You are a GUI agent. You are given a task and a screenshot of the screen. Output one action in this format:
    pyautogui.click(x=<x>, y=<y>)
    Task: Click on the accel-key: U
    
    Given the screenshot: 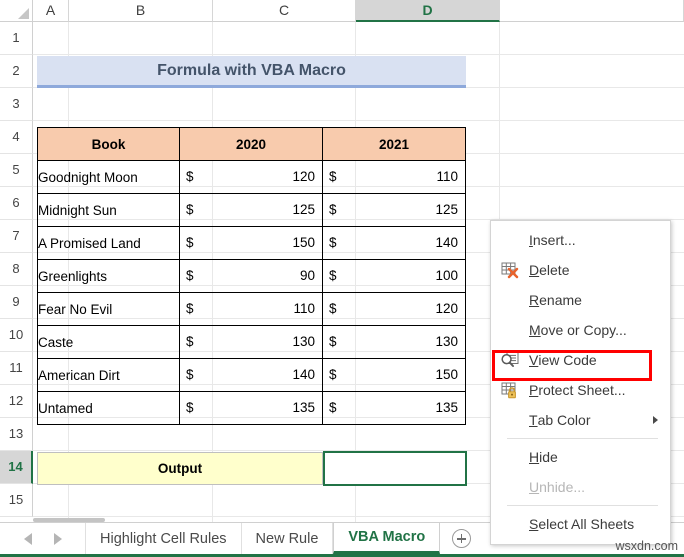 What is the action you would take?
    pyautogui.click(x=534, y=487)
    